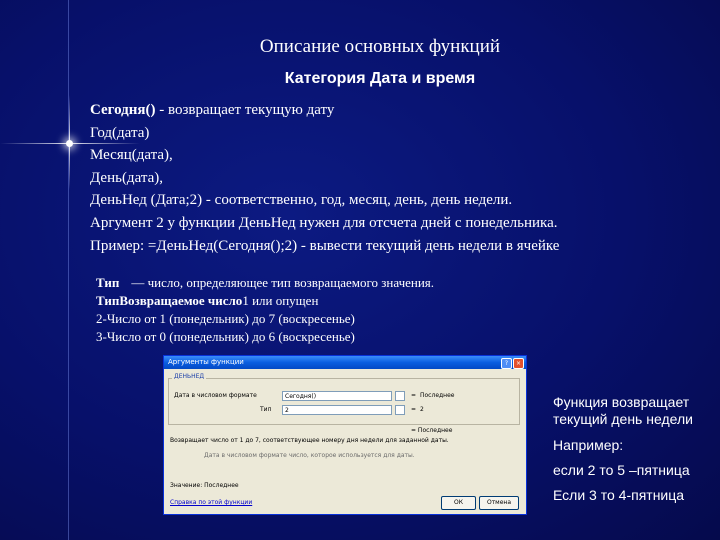 This screenshot has width=720, height=540. Describe the element at coordinates (621, 470) in the screenshot. I see `side-note-line: если 2 то 5 –пятница` at that location.